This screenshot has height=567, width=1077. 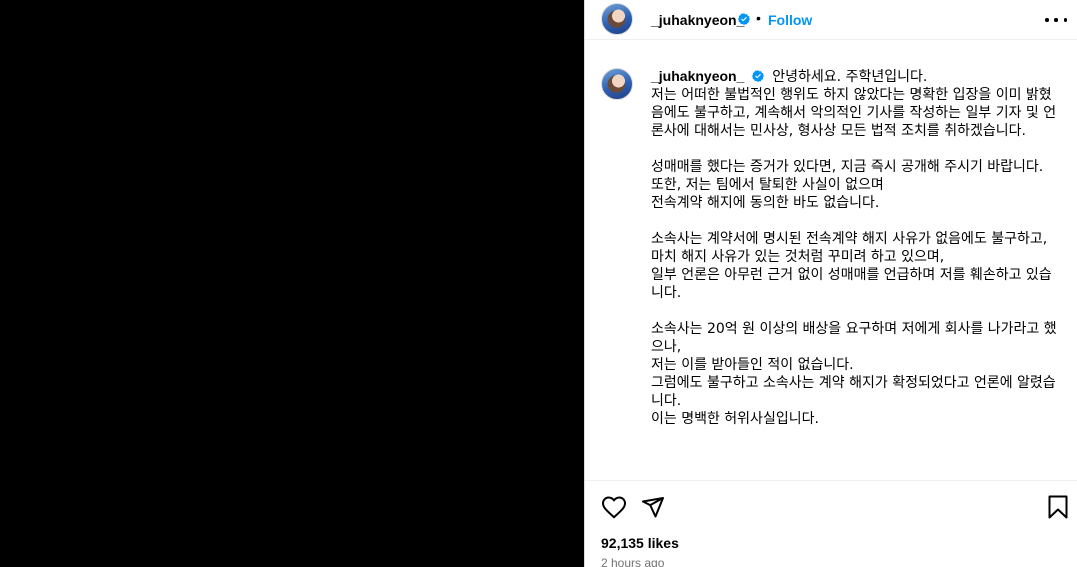 I want to click on caption-line: 이는 명백한 허위사실입니다., so click(x=735, y=419).